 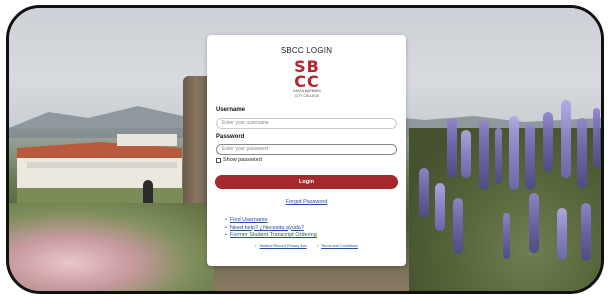 I want to click on terms-link: Terms and Conditions, so click(x=339, y=246).